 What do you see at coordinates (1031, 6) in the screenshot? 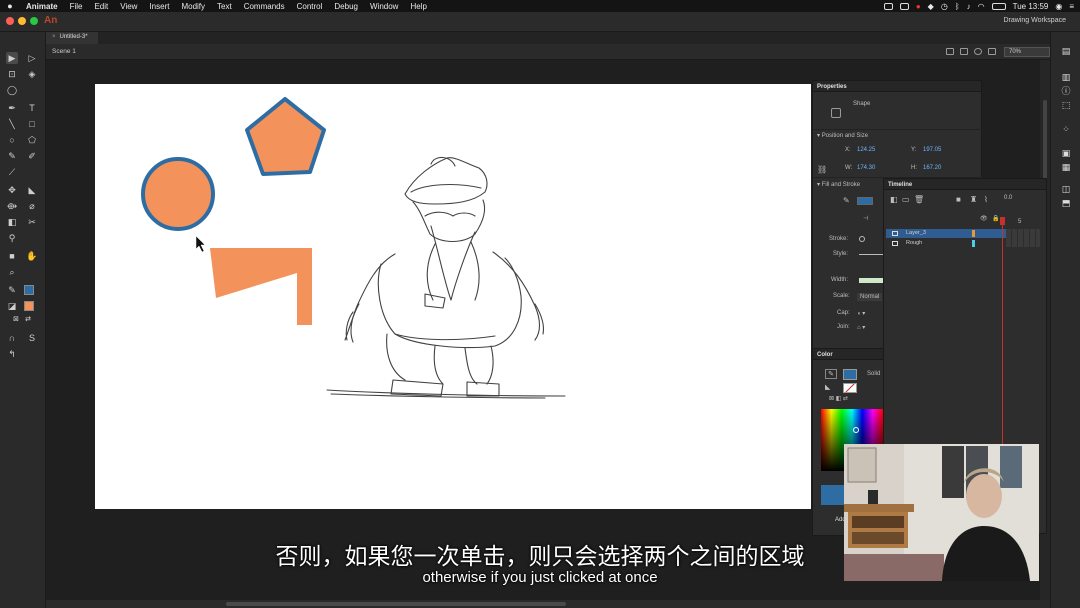
I see `clock: Tue 13:59` at bounding box center [1031, 6].